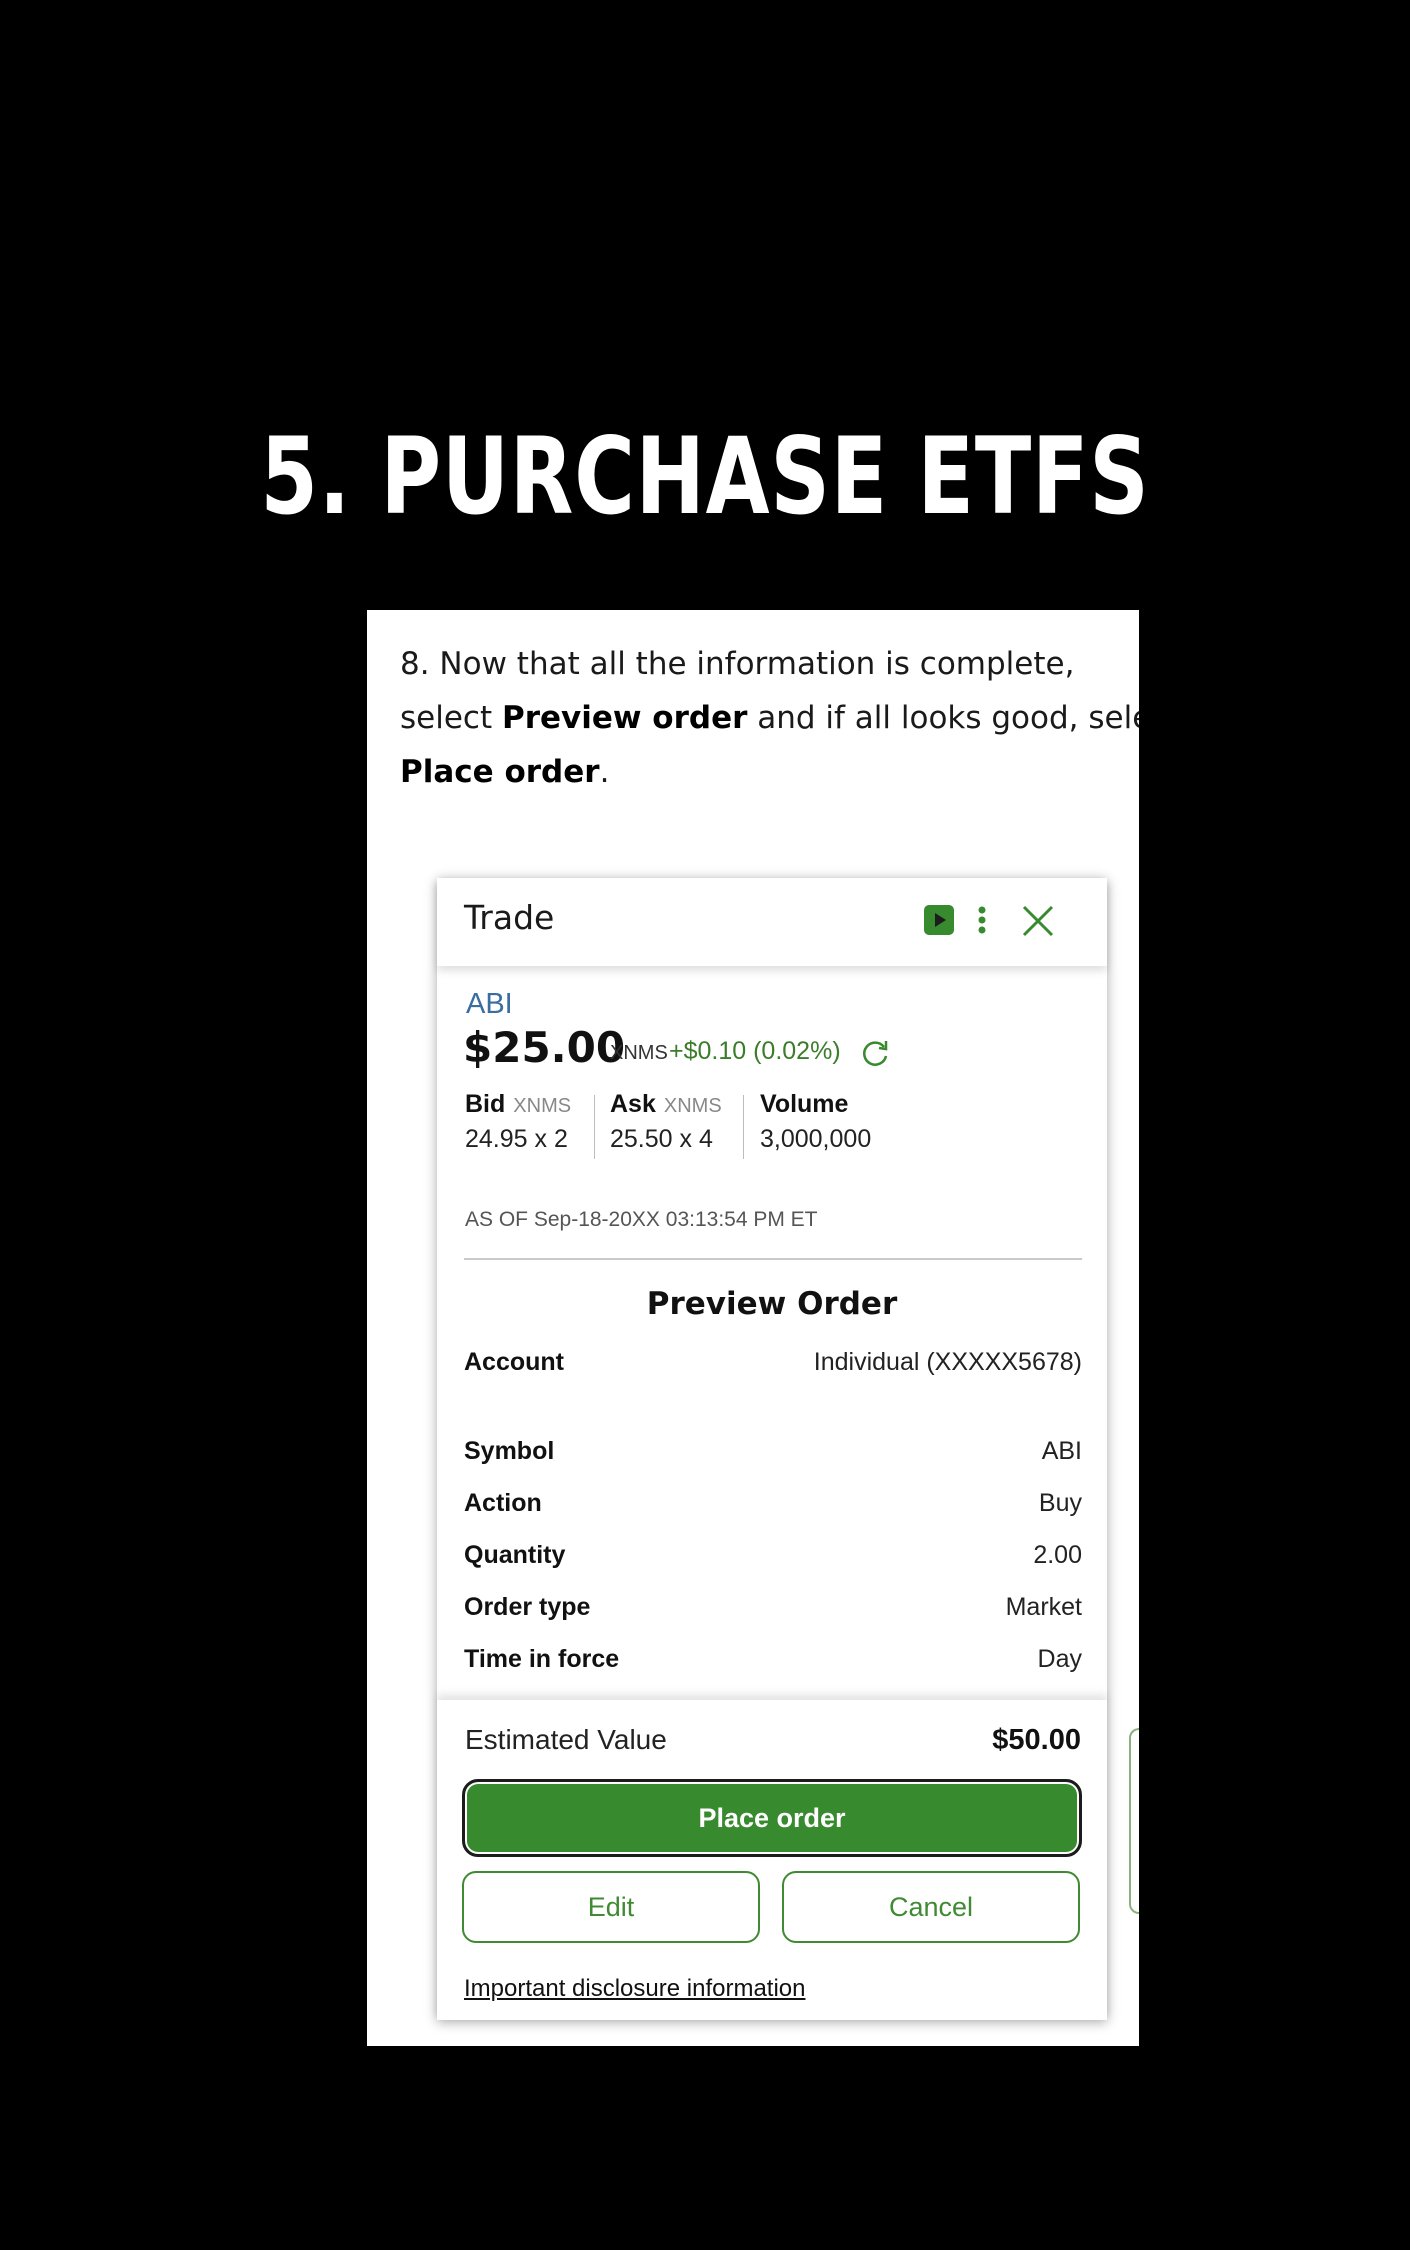  What do you see at coordinates (772, 1818) in the screenshot?
I see `place-order-button: Place order` at bounding box center [772, 1818].